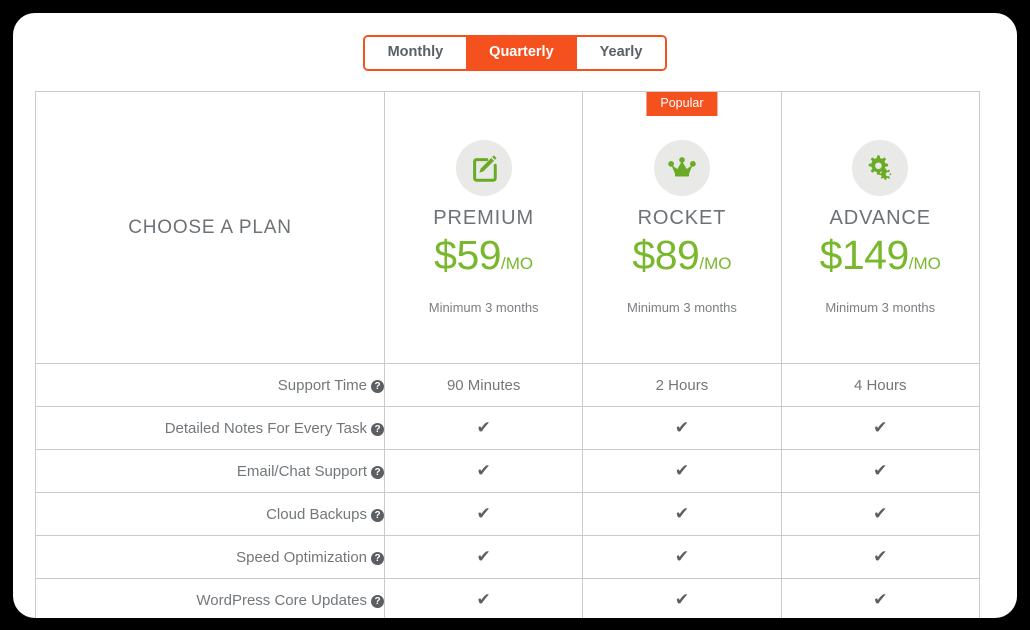 This screenshot has width=1030, height=630. I want to click on feature-label-cell: WordPress Core Updates?, so click(210, 598).